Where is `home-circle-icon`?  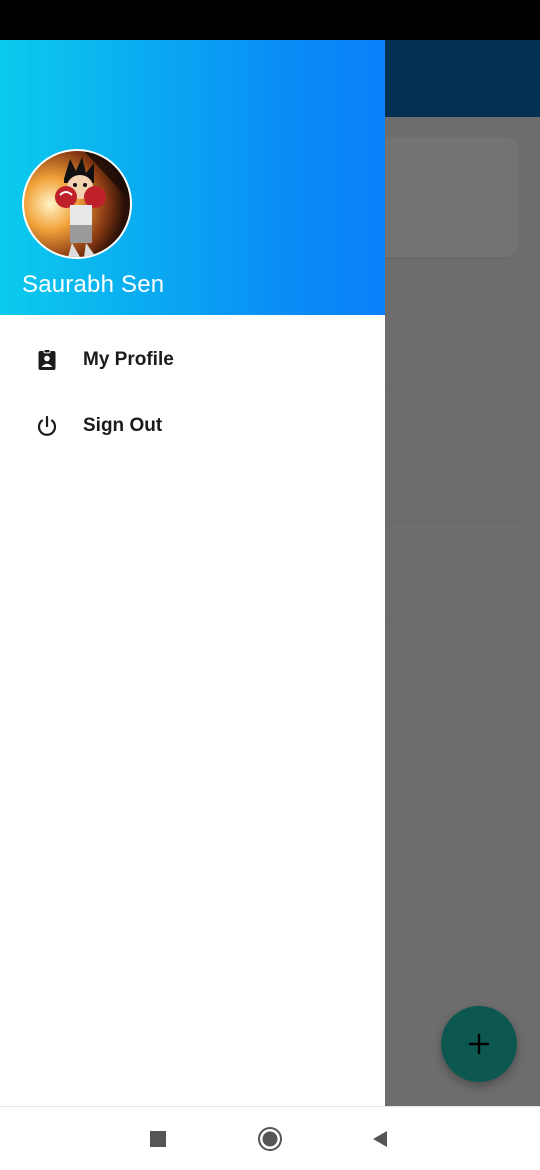
home-circle-icon is located at coordinates (270, 1139).